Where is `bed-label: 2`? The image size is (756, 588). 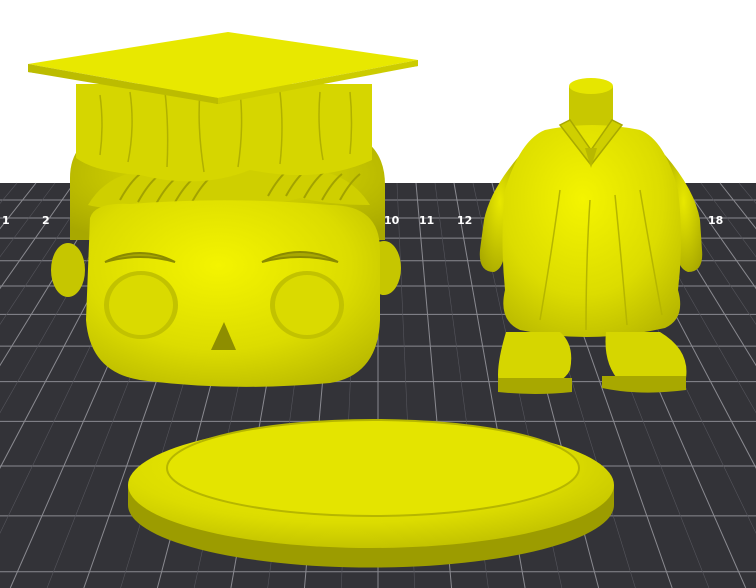 bed-label: 2 is located at coordinates (46, 220).